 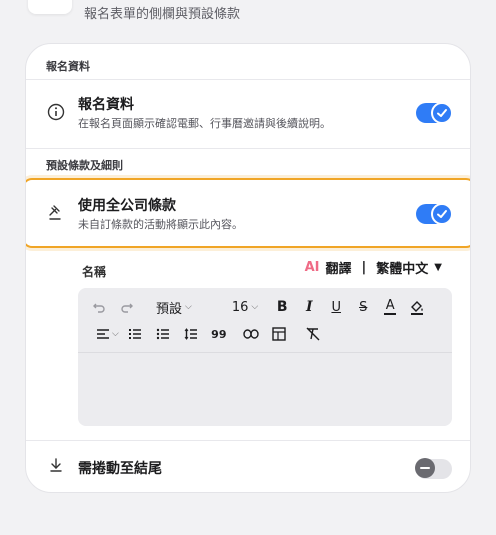 I want to click on size-select-value: 16, so click(x=240, y=307).